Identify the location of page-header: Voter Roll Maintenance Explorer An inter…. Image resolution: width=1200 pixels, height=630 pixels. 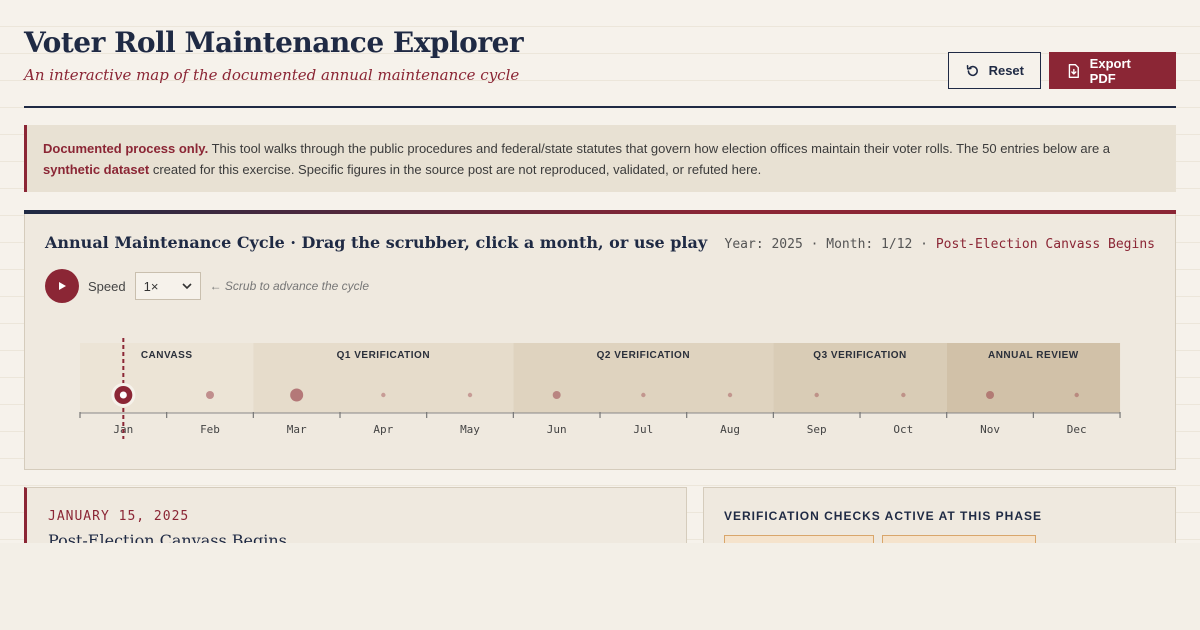
(600, 66).